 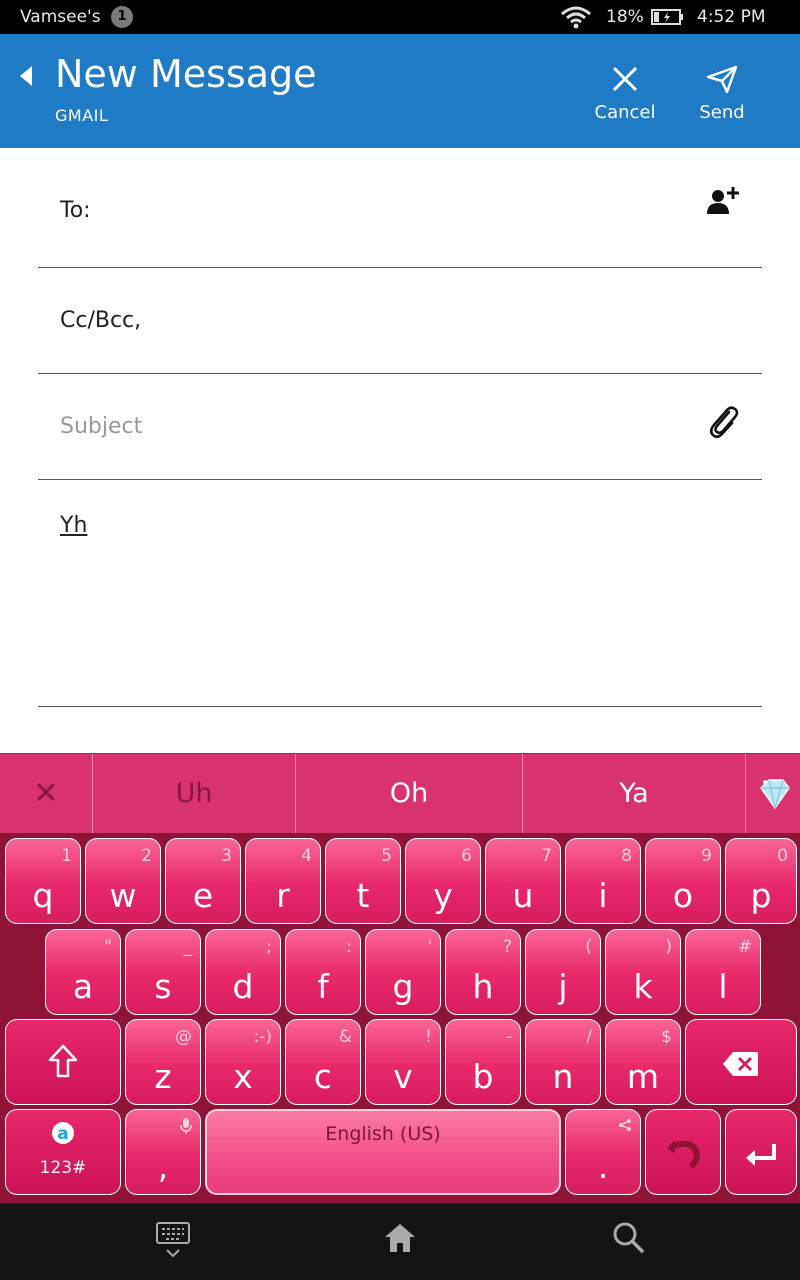 What do you see at coordinates (243, 1076) in the screenshot?
I see `key-char: x` at bounding box center [243, 1076].